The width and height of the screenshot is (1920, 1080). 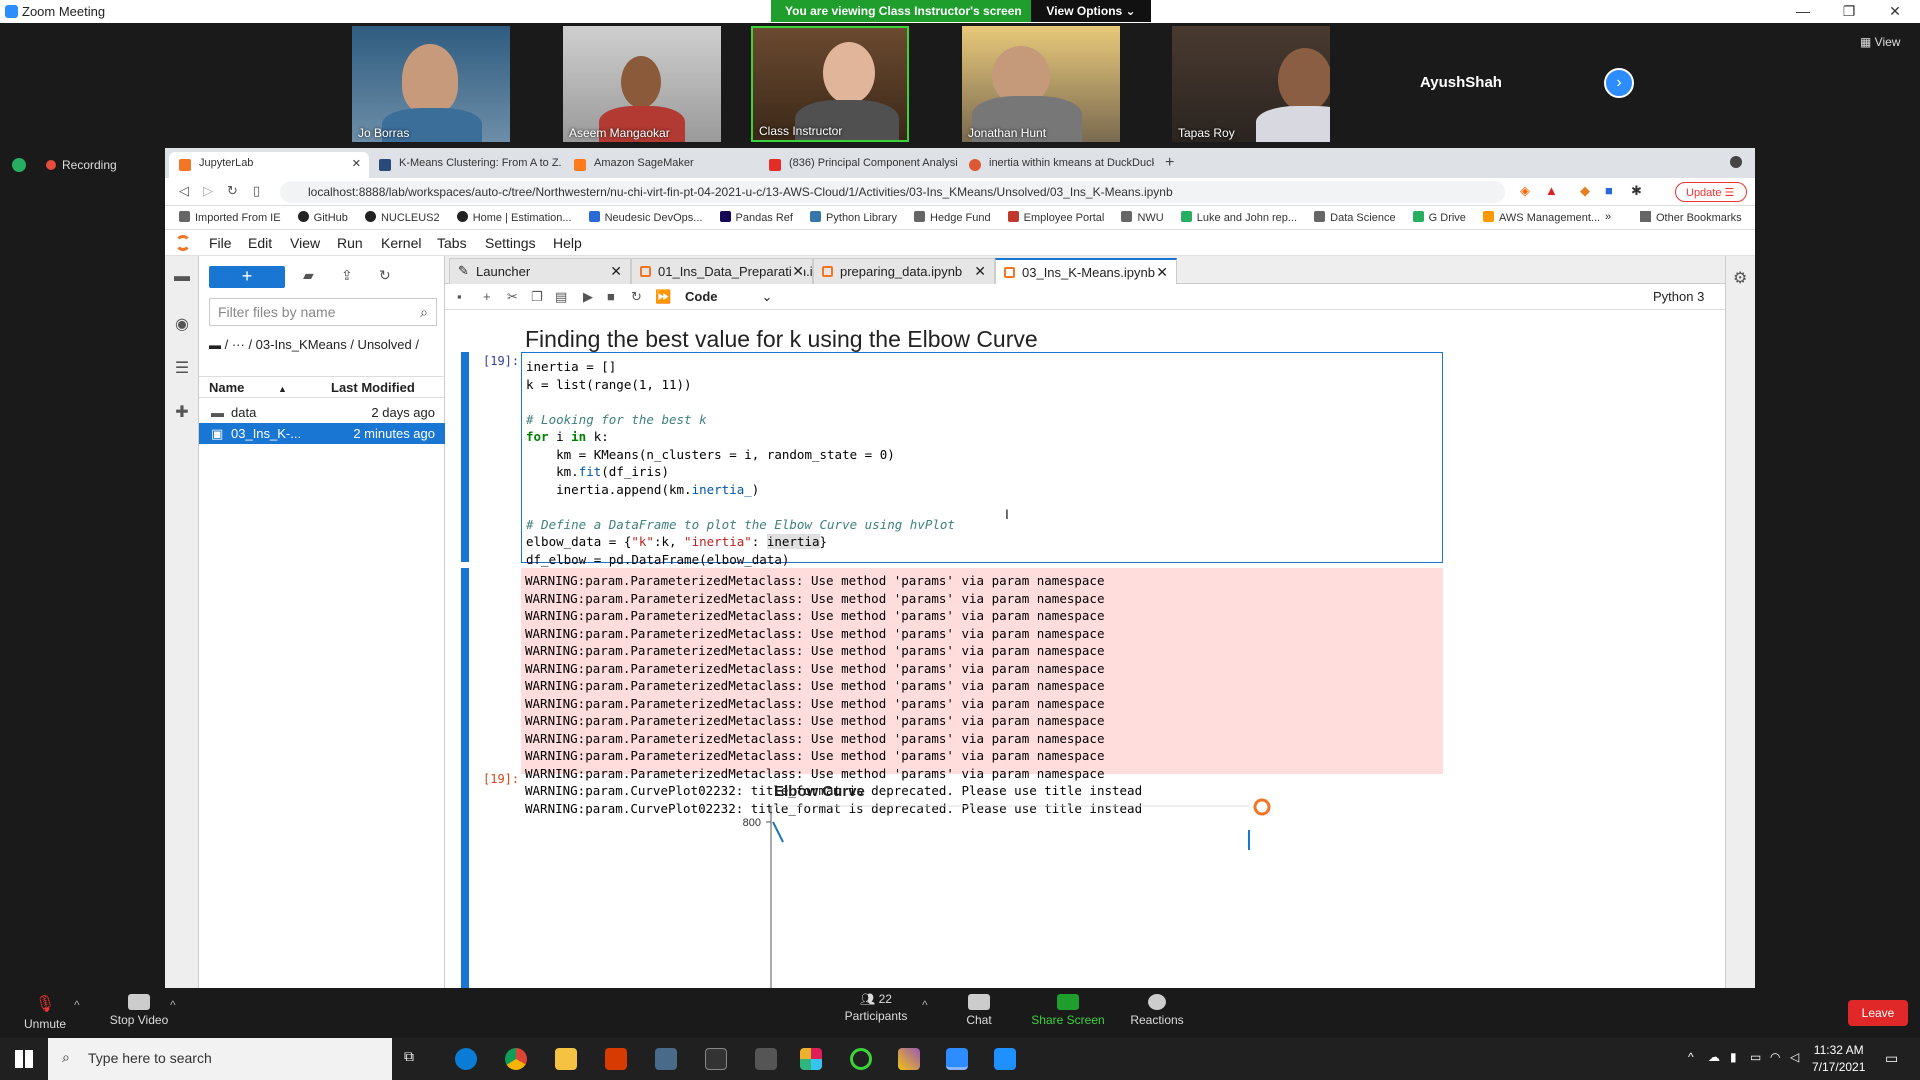 I want to click on bookmark-item: NWU, so click(x=1142, y=217).